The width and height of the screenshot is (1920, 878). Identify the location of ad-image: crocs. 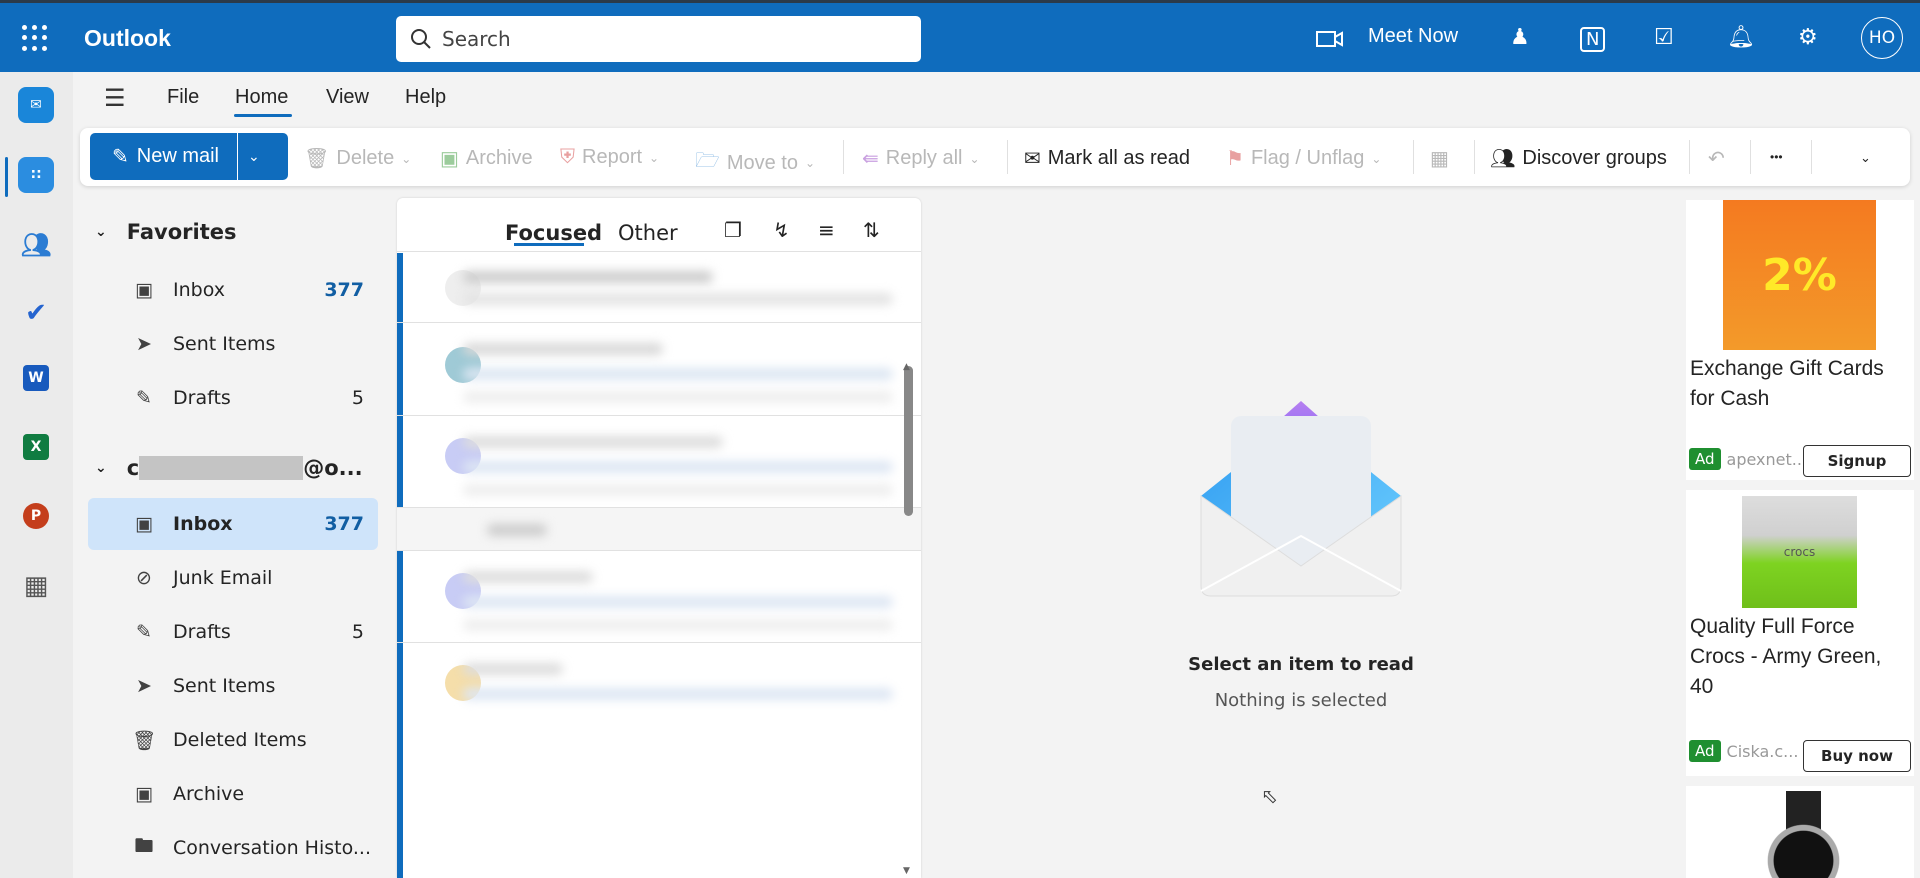
(1799, 552).